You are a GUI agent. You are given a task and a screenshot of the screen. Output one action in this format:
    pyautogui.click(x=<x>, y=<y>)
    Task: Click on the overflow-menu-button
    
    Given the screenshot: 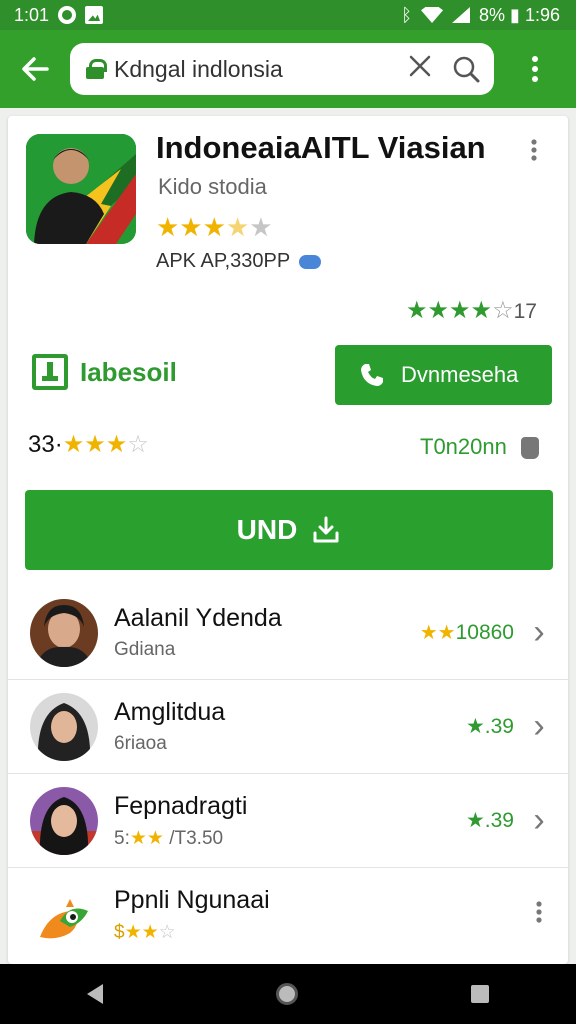 What is the action you would take?
    pyautogui.click(x=535, y=69)
    